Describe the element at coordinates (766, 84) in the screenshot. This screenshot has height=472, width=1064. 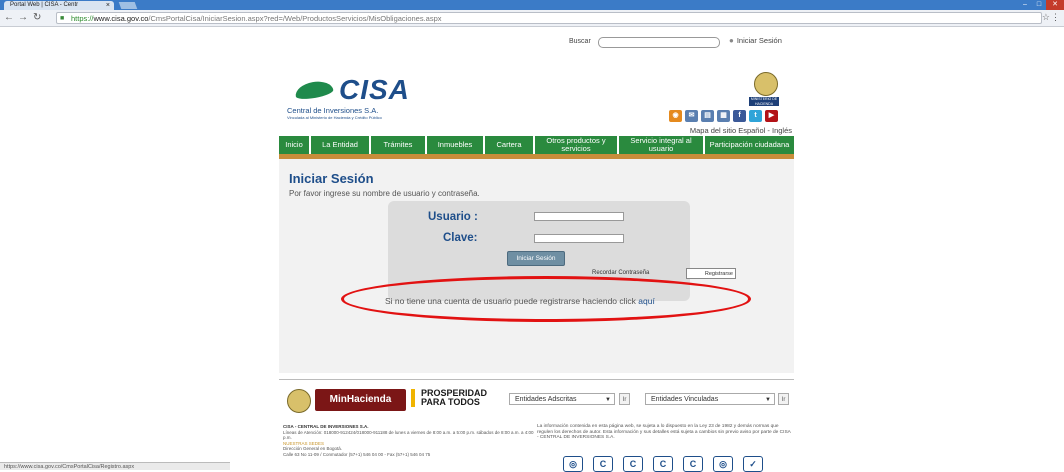
I see `colombia-seal-icon` at that location.